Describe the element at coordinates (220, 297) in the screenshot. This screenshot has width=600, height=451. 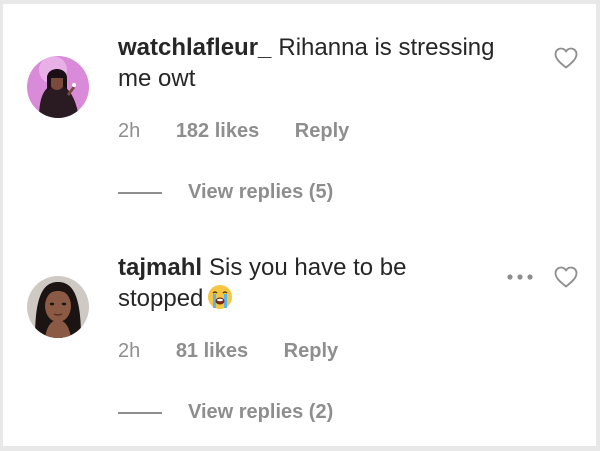
I see `loudly-crying-face-icon` at that location.